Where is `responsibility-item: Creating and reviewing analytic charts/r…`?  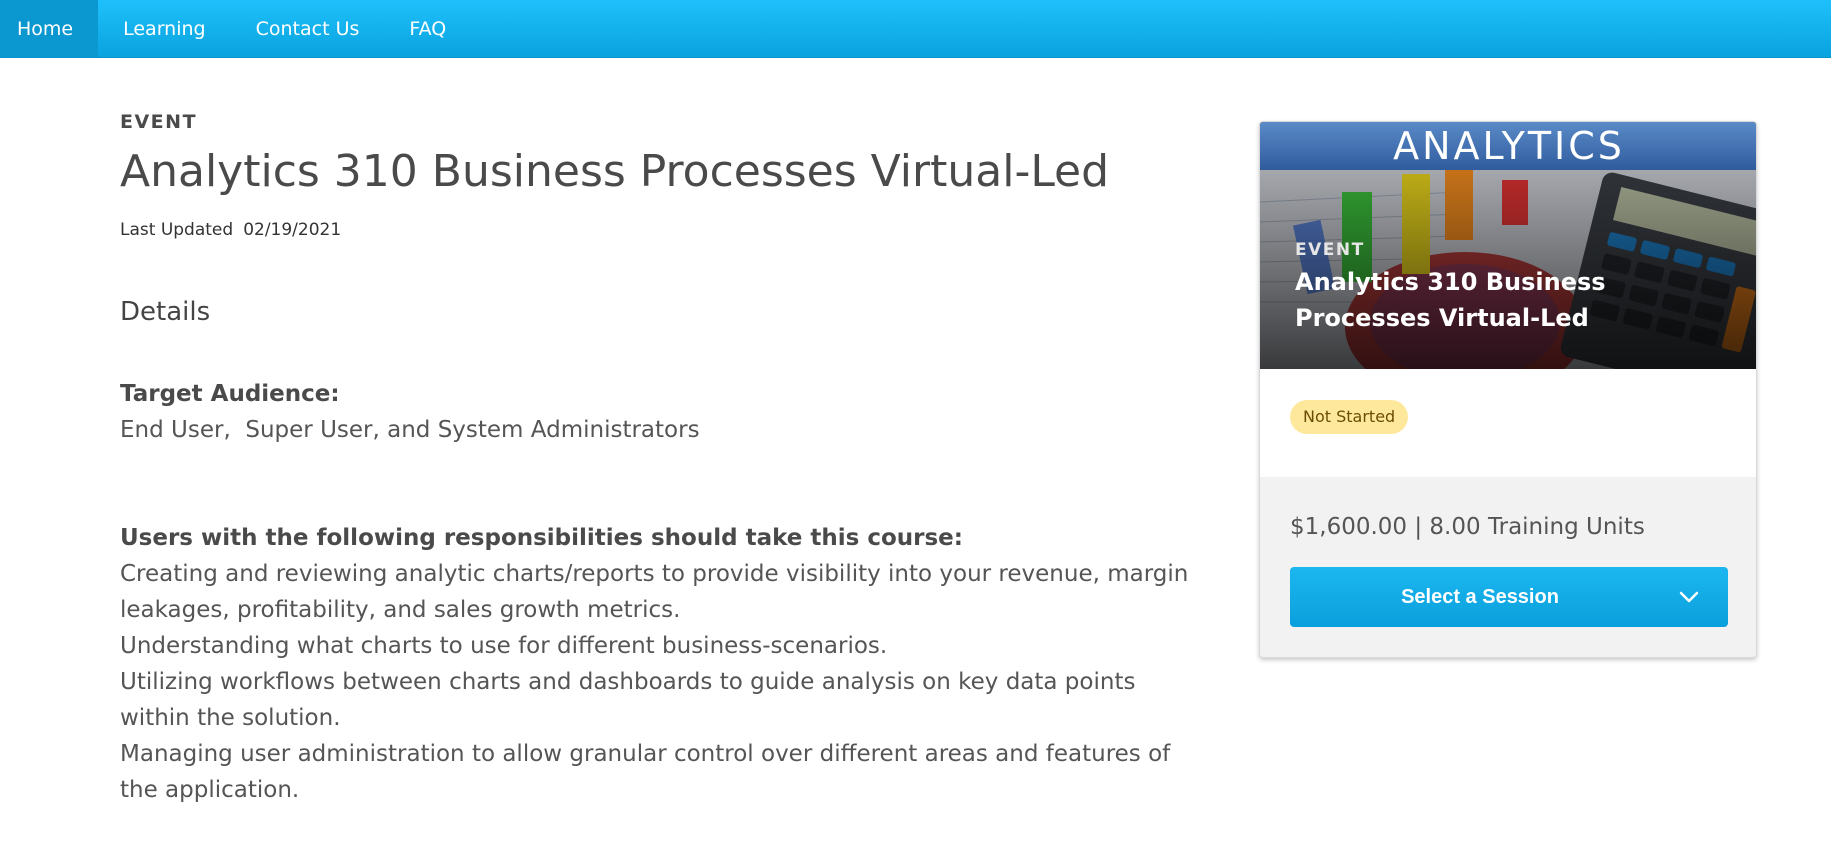 responsibility-item: Creating and reviewing analytic charts/r… is located at coordinates (654, 592).